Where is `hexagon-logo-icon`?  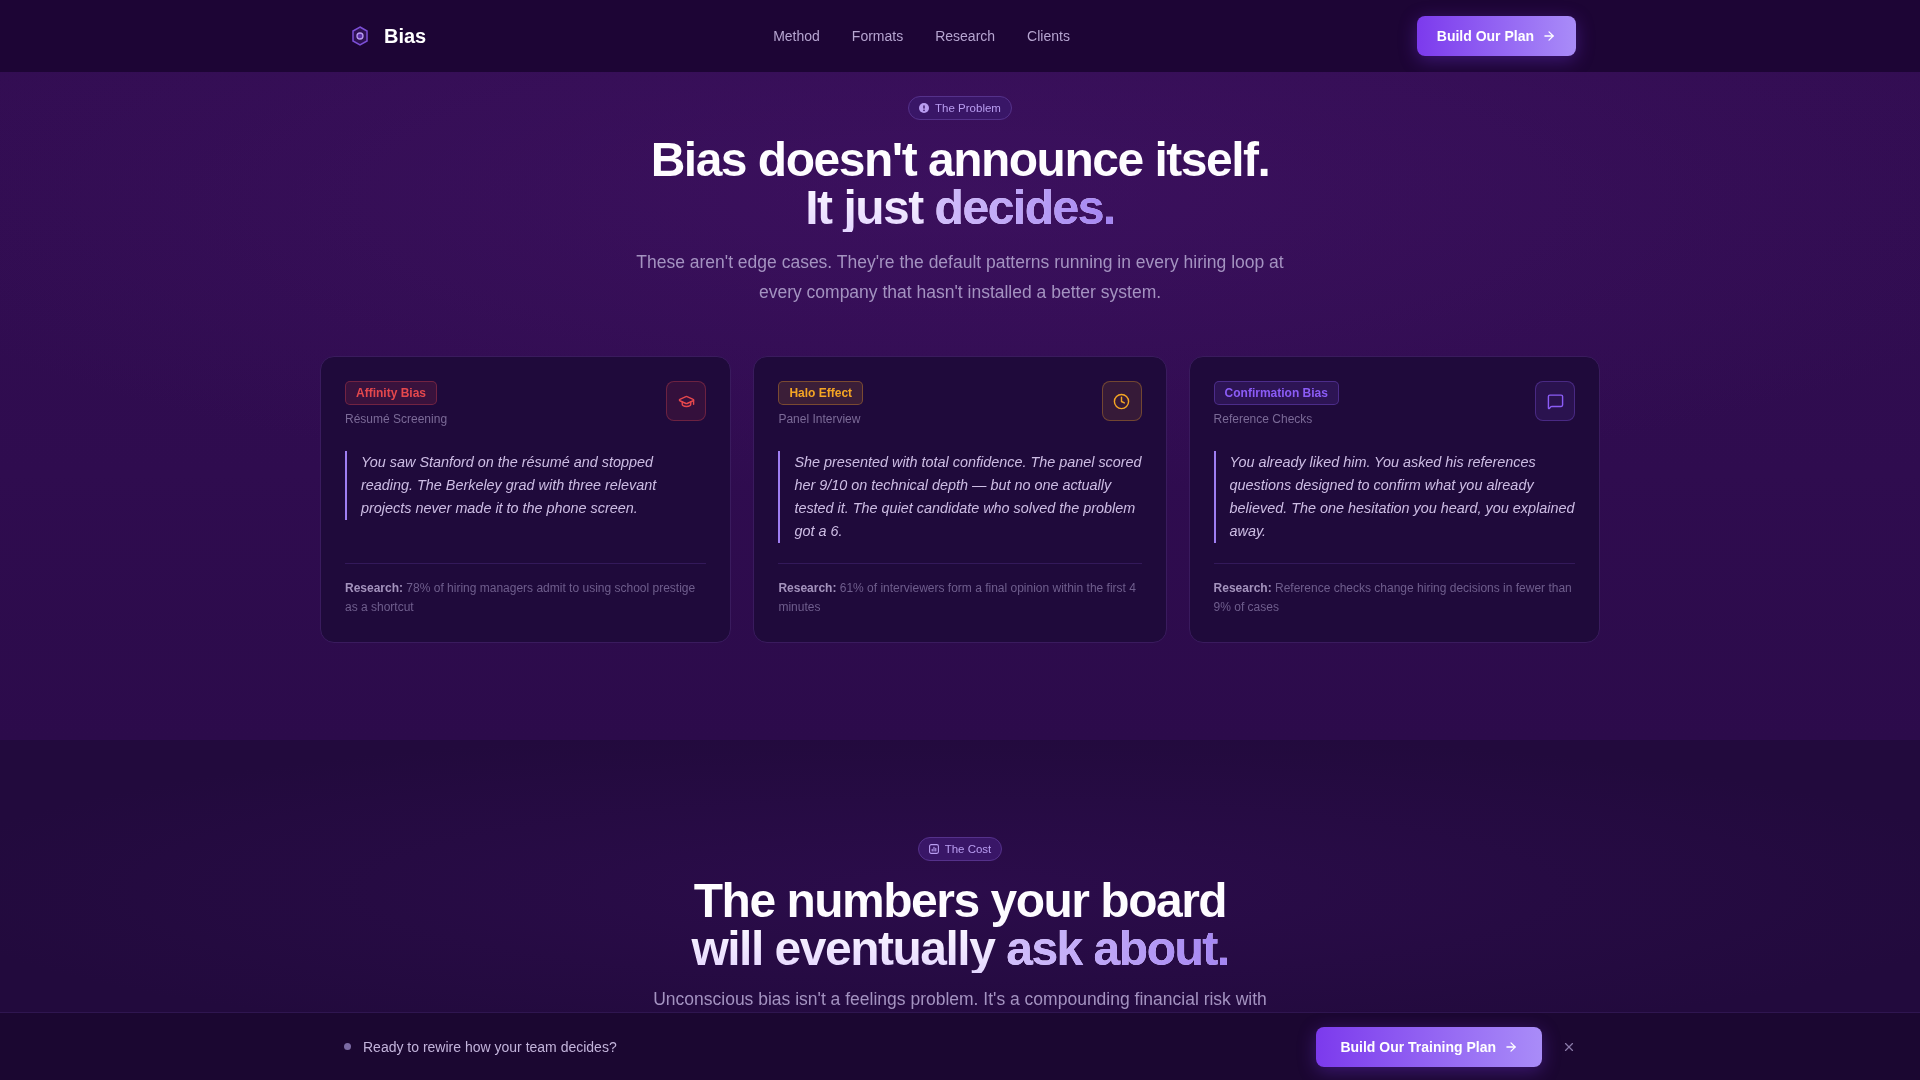 hexagon-logo-icon is located at coordinates (360, 36).